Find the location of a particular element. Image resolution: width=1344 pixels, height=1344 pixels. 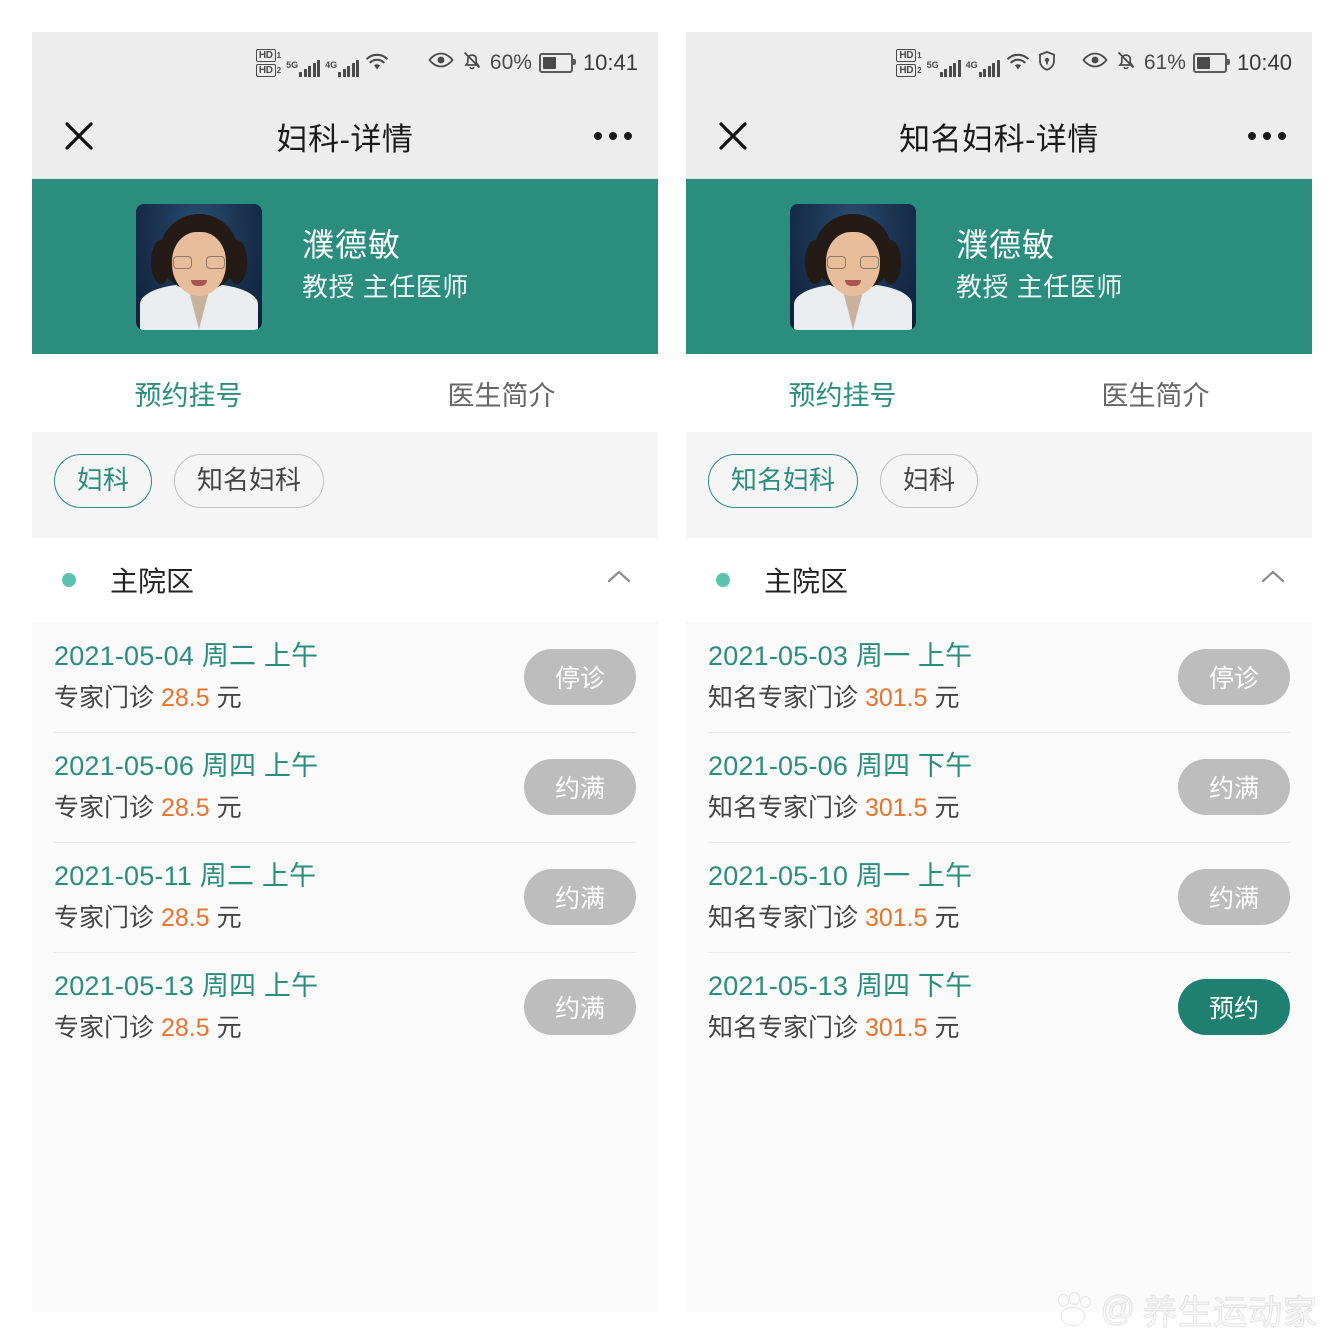

doctor-avatar is located at coordinates (853, 266).